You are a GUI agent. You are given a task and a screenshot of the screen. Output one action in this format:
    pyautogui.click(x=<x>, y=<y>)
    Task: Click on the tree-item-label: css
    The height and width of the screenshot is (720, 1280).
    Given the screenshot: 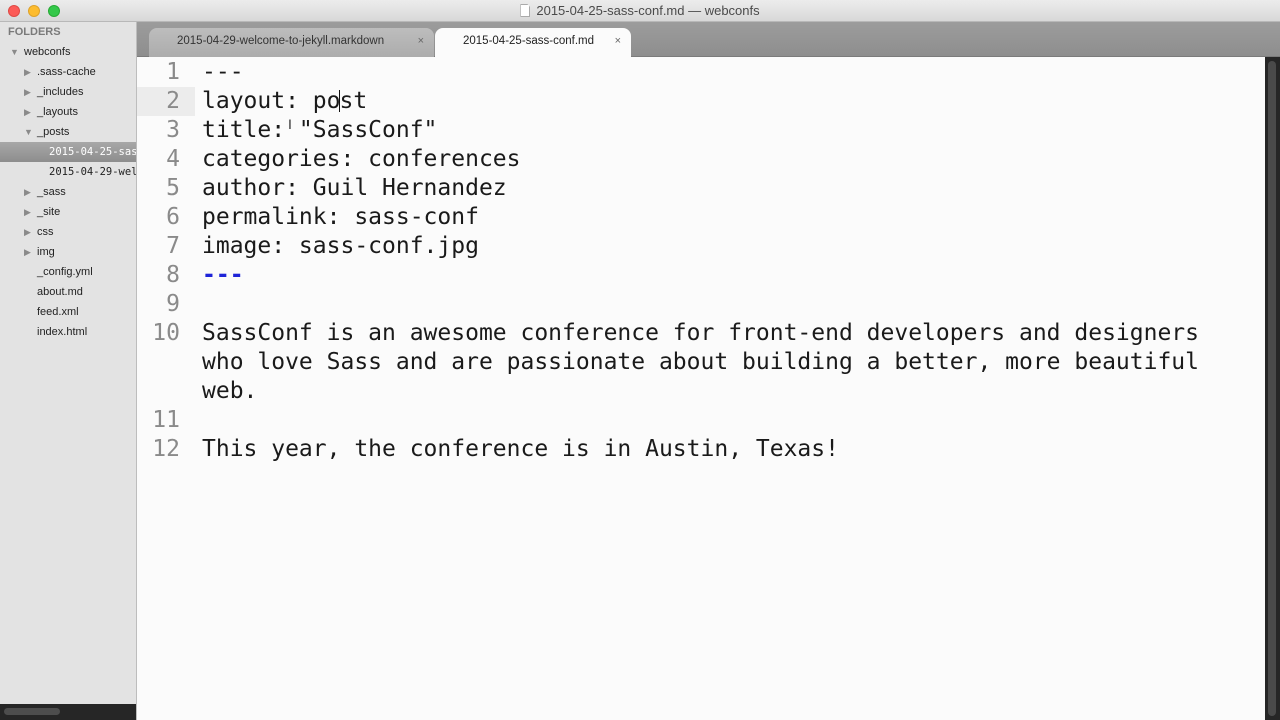 What is the action you would take?
    pyautogui.click(x=45, y=232)
    